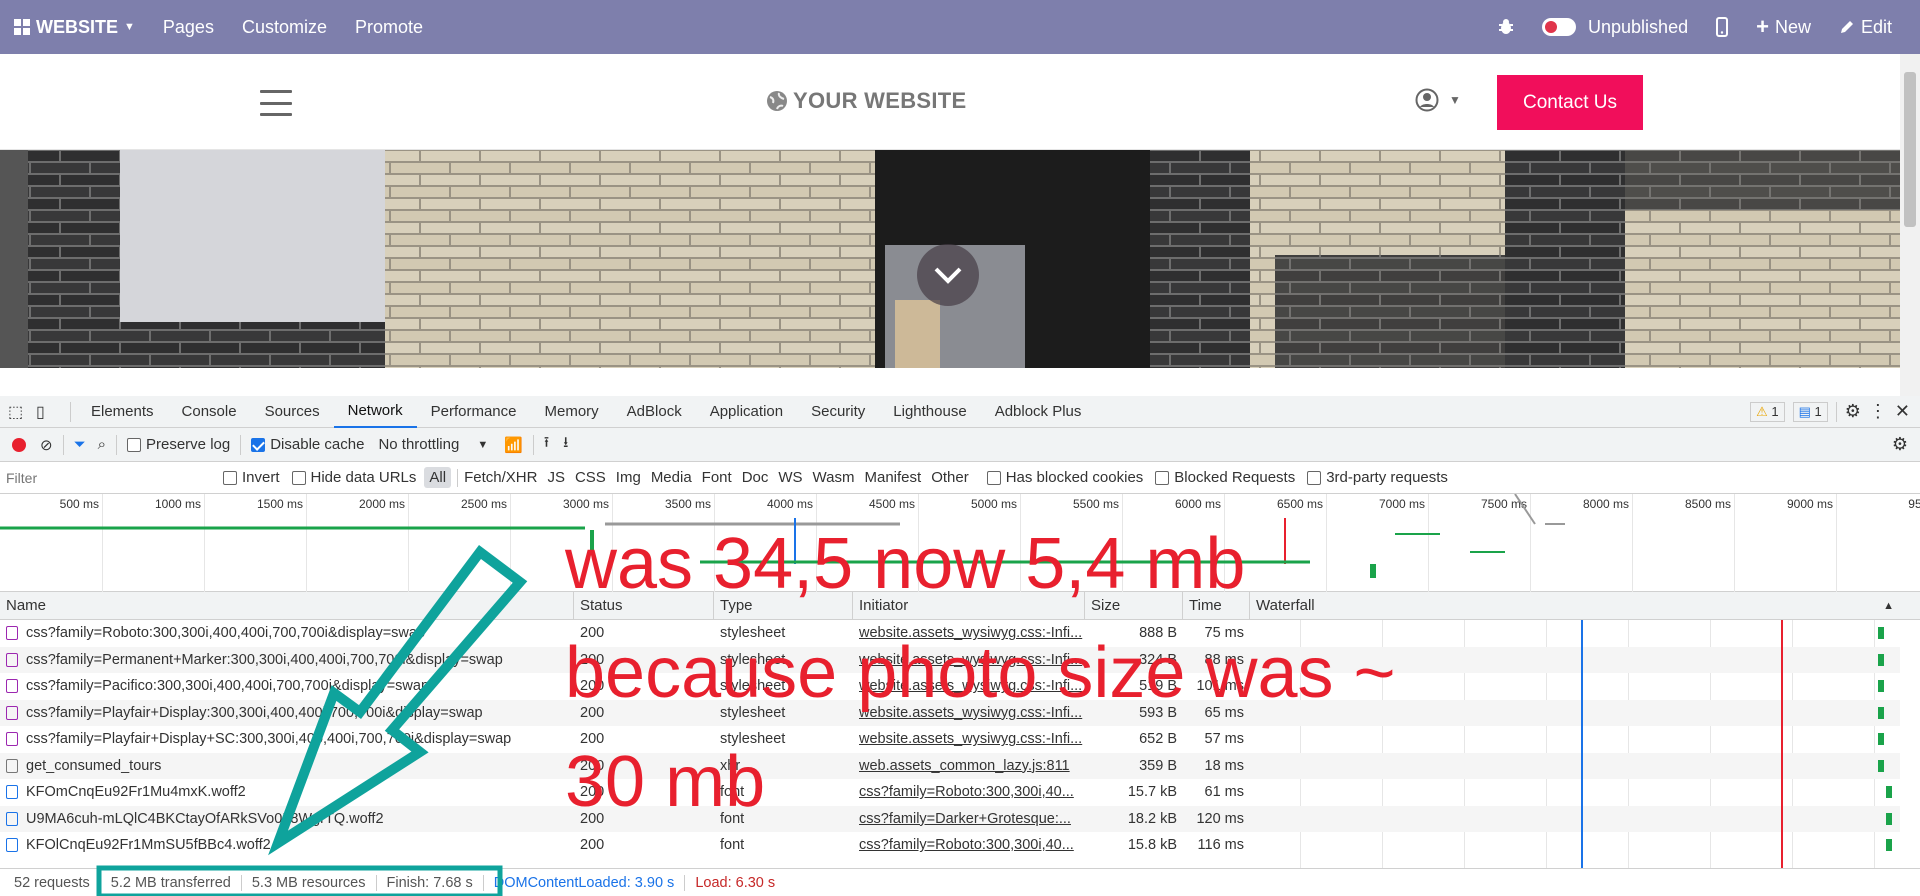  What do you see at coordinates (1853, 411) in the screenshot?
I see `settings-gear-icon: ⚙` at bounding box center [1853, 411].